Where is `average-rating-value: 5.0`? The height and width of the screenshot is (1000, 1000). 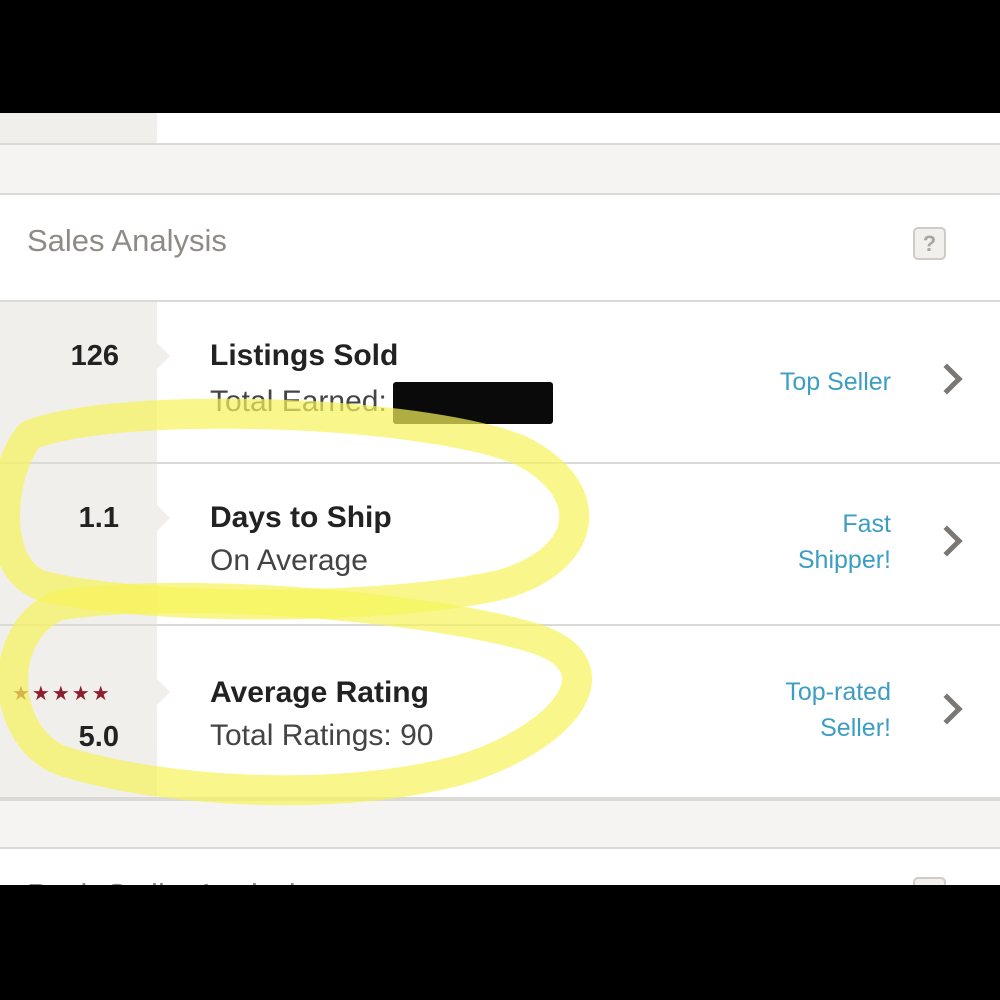 average-rating-value: 5.0 is located at coordinates (98, 737).